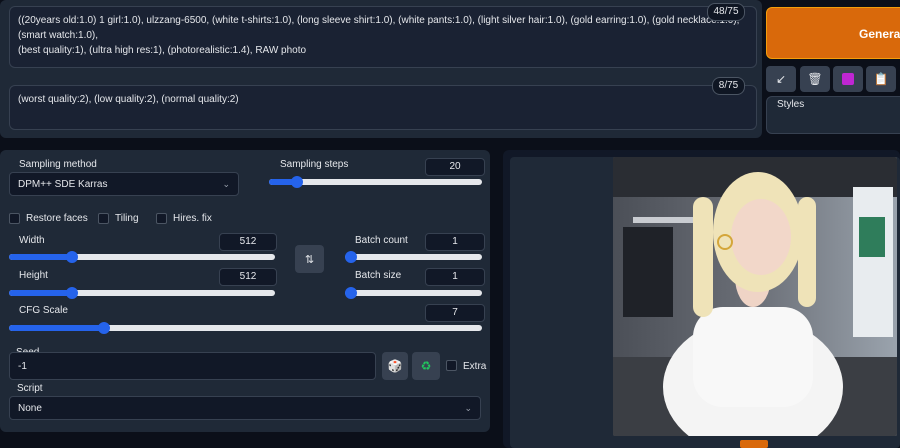 The width and height of the screenshot is (900, 448). What do you see at coordinates (314, 164) in the screenshot?
I see `sampling-steps-label: Sampling steps` at bounding box center [314, 164].